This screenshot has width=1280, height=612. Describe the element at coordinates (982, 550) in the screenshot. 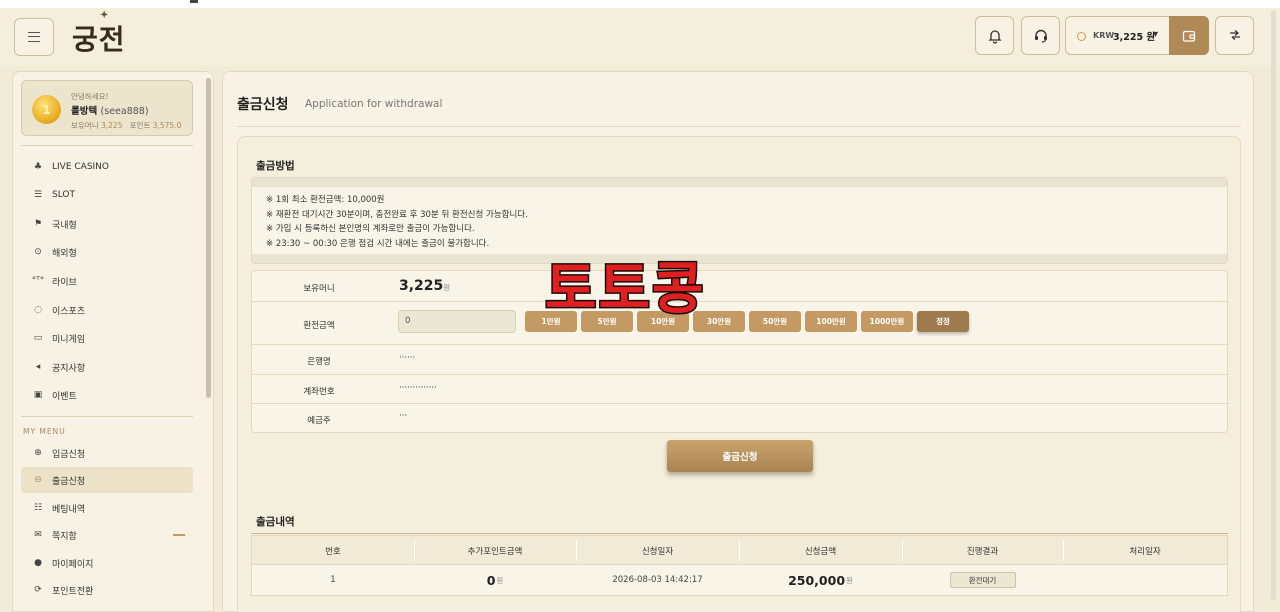

I see `col-header: 진행결과` at that location.